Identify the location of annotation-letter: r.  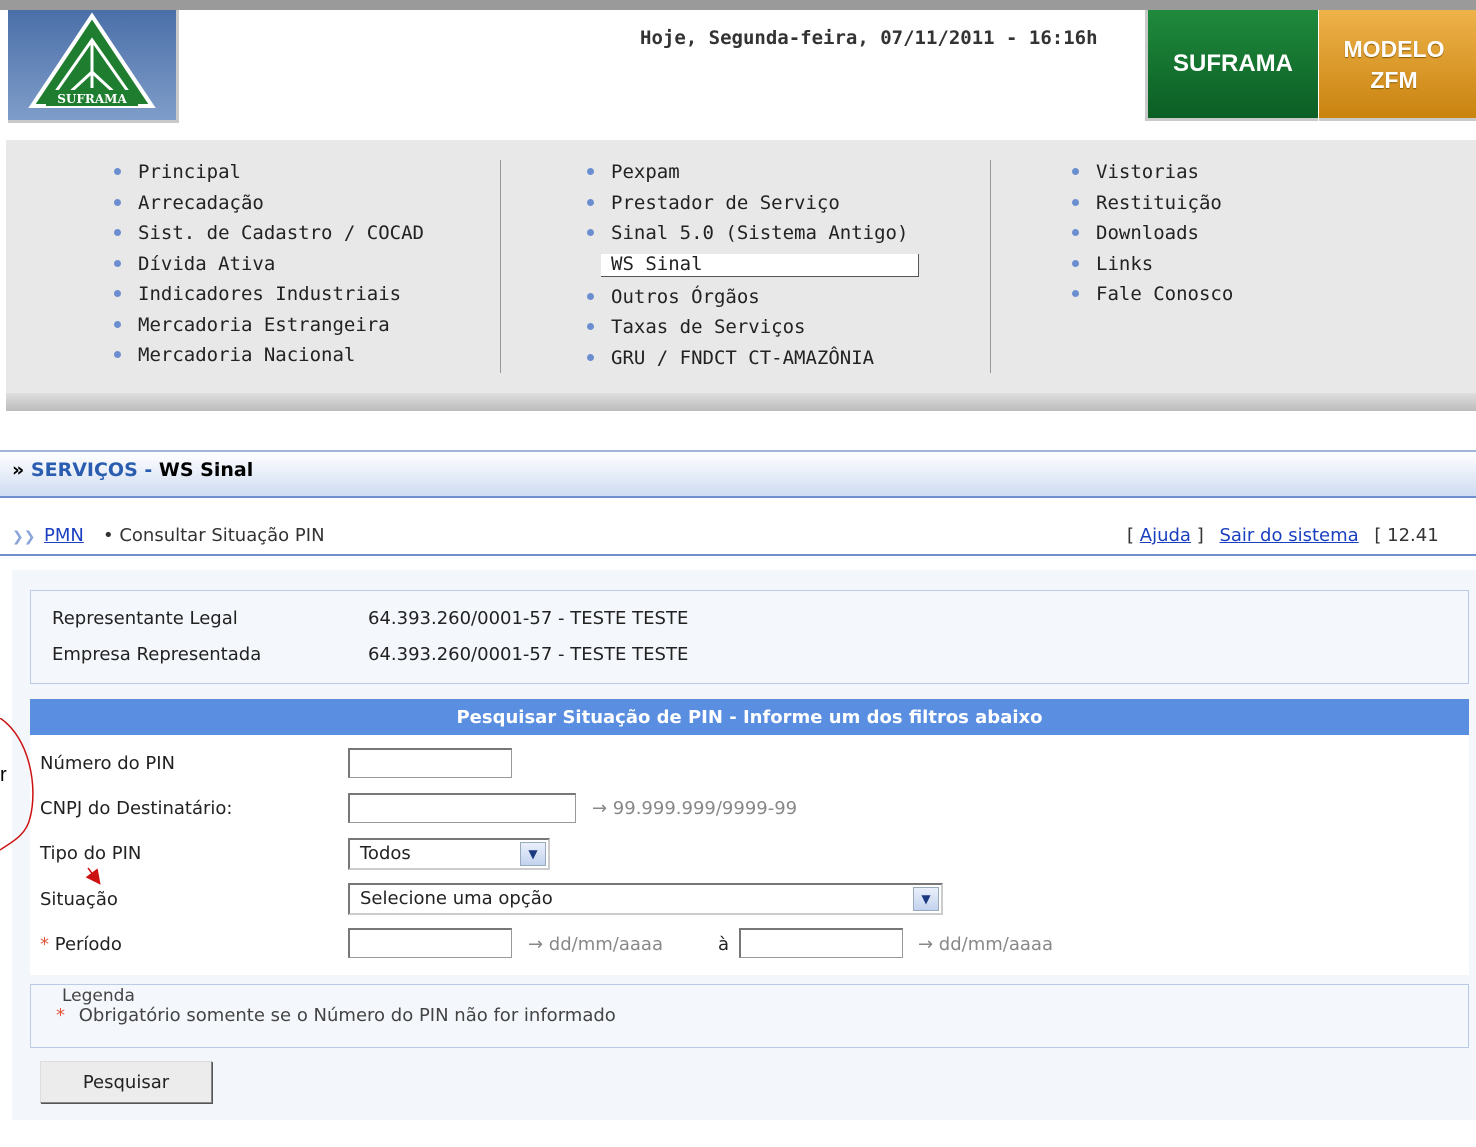
(3, 775).